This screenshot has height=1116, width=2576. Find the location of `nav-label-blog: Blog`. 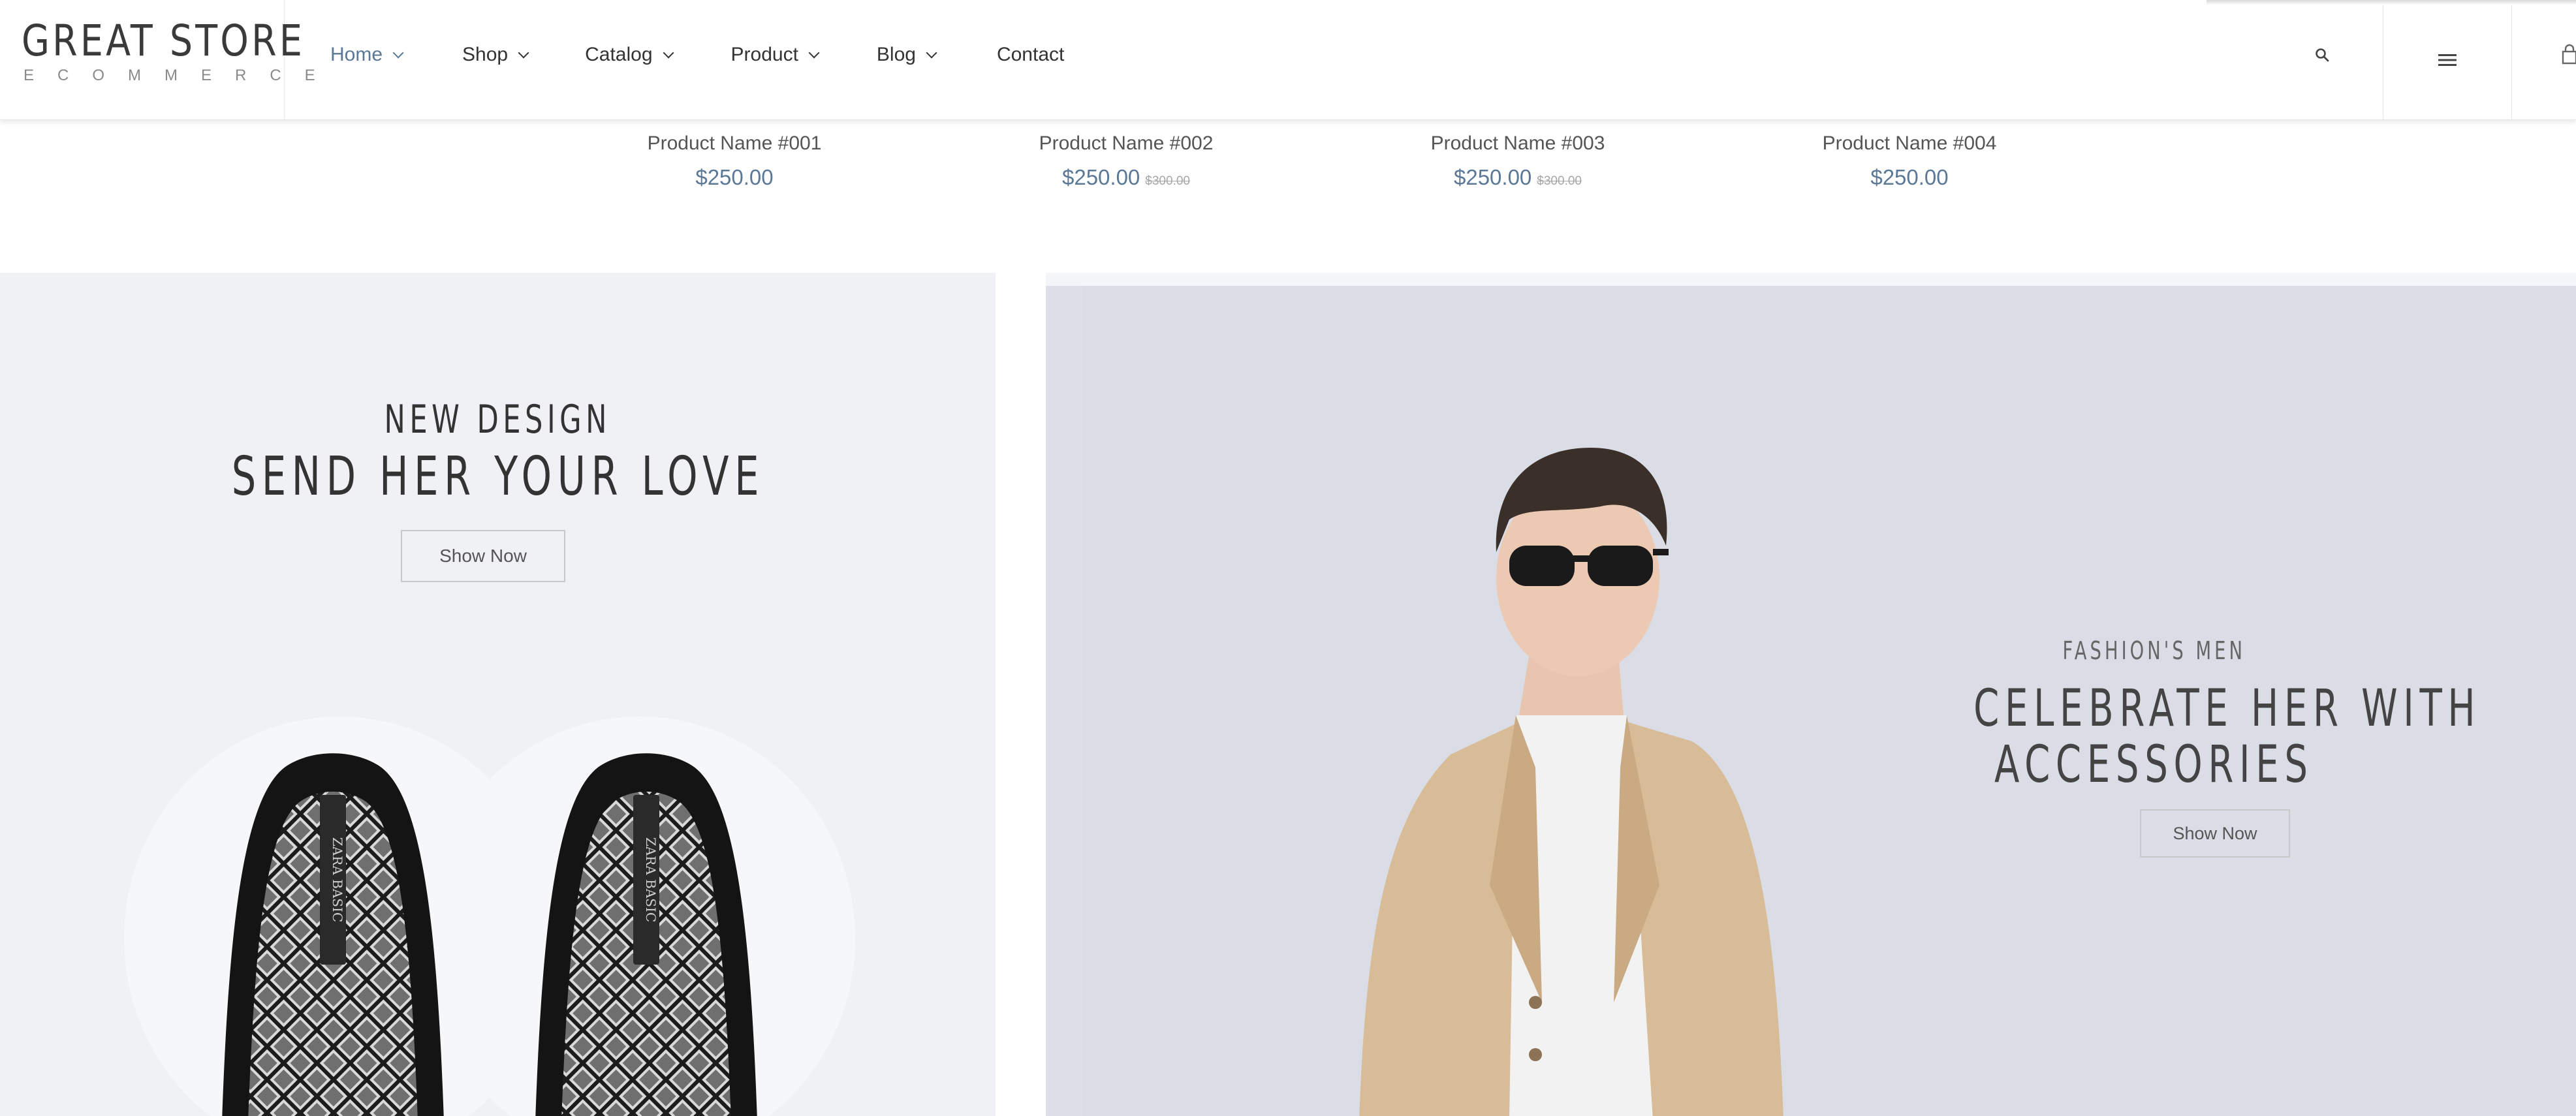

nav-label-blog: Blog is located at coordinates (896, 54).